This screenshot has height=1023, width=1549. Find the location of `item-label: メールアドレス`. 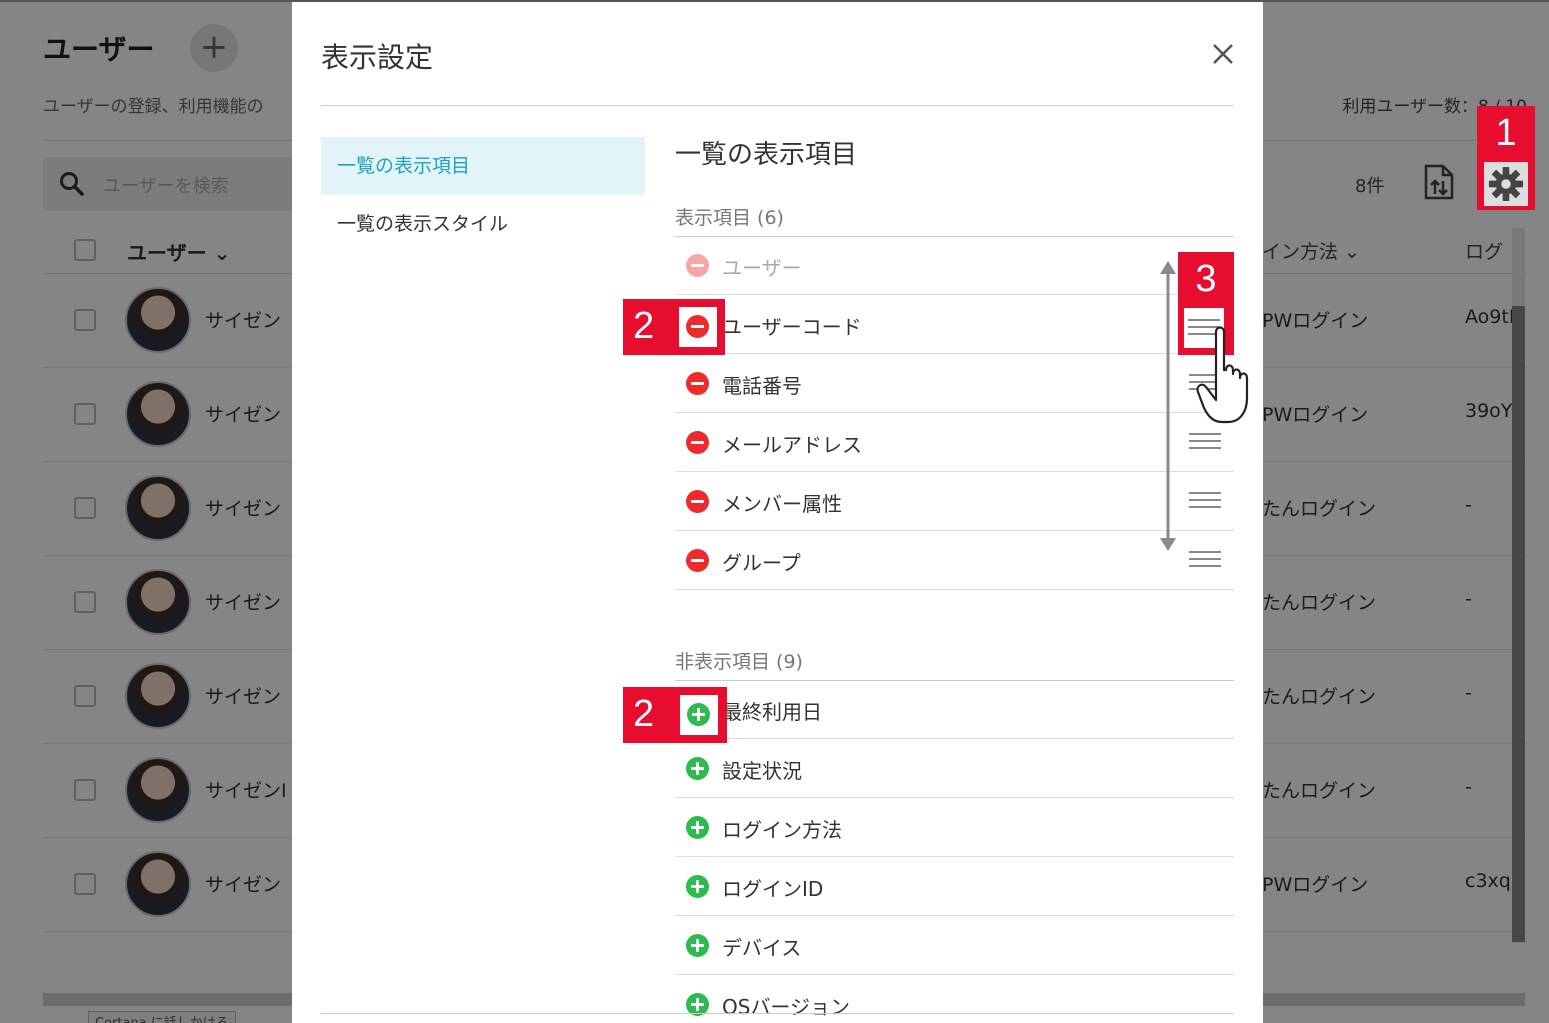

item-label: メールアドレス is located at coordinates (792, 445).